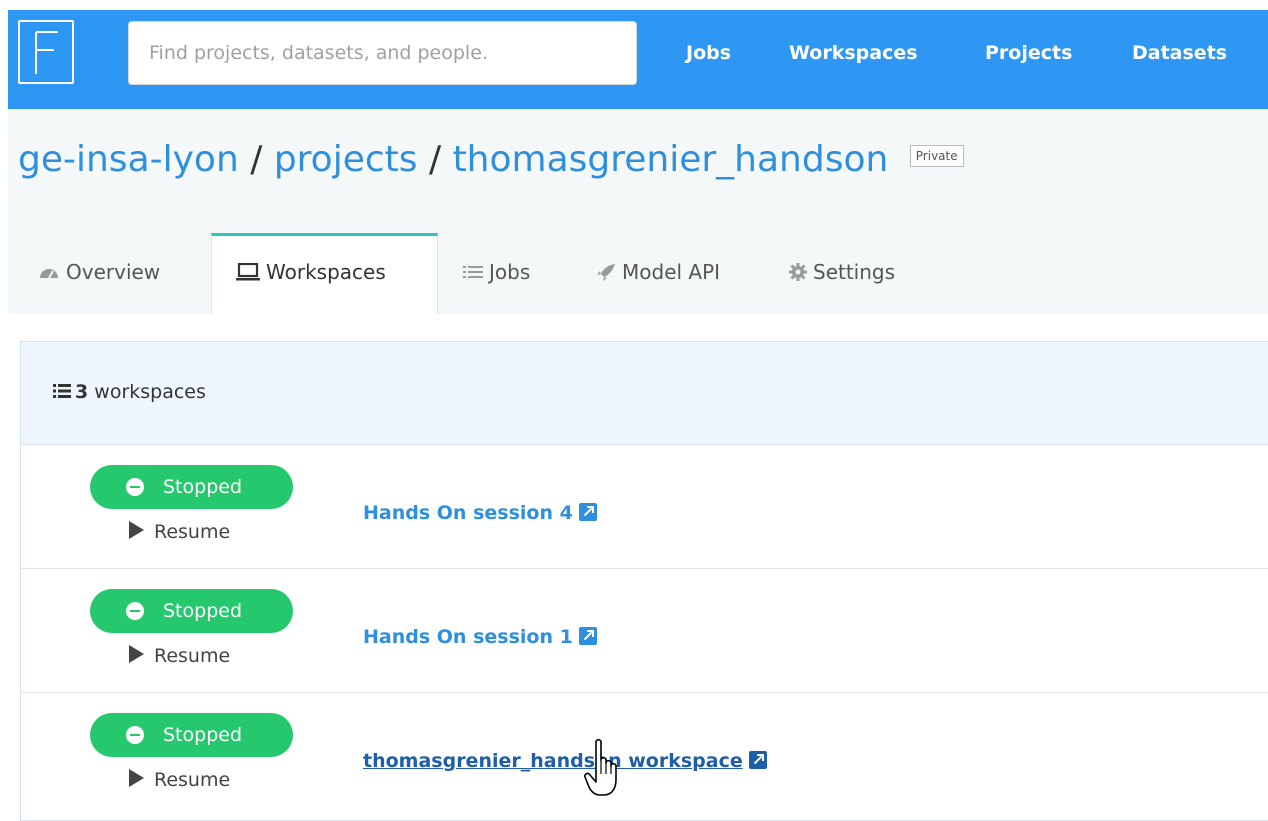  I want to click on workspace-name: Hands On session 4, so click(468, 513).